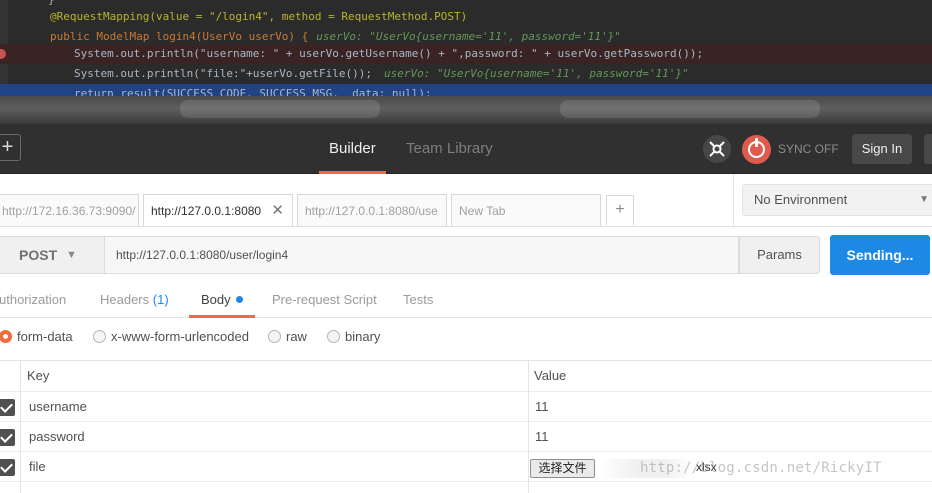  Describe the element at coordinates (779, 255) in the screenshot. I see `params-button: Params` at that location.